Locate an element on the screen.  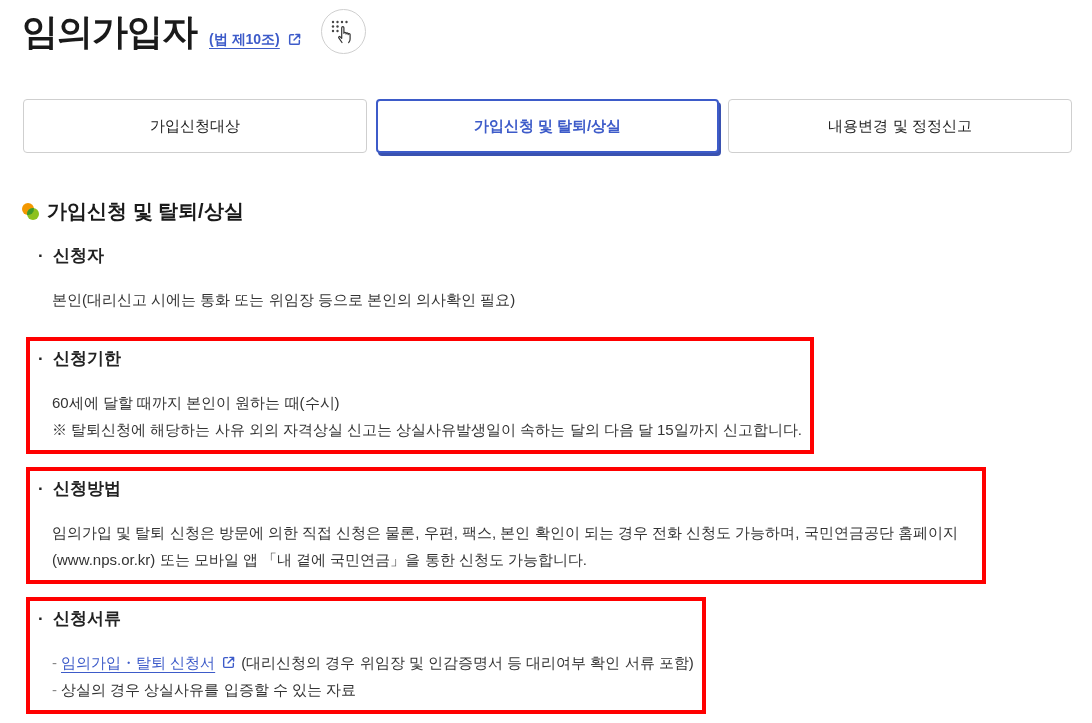
form-link: 임의가입・탈퇴 신청서 is located at coordinates (148, 662).